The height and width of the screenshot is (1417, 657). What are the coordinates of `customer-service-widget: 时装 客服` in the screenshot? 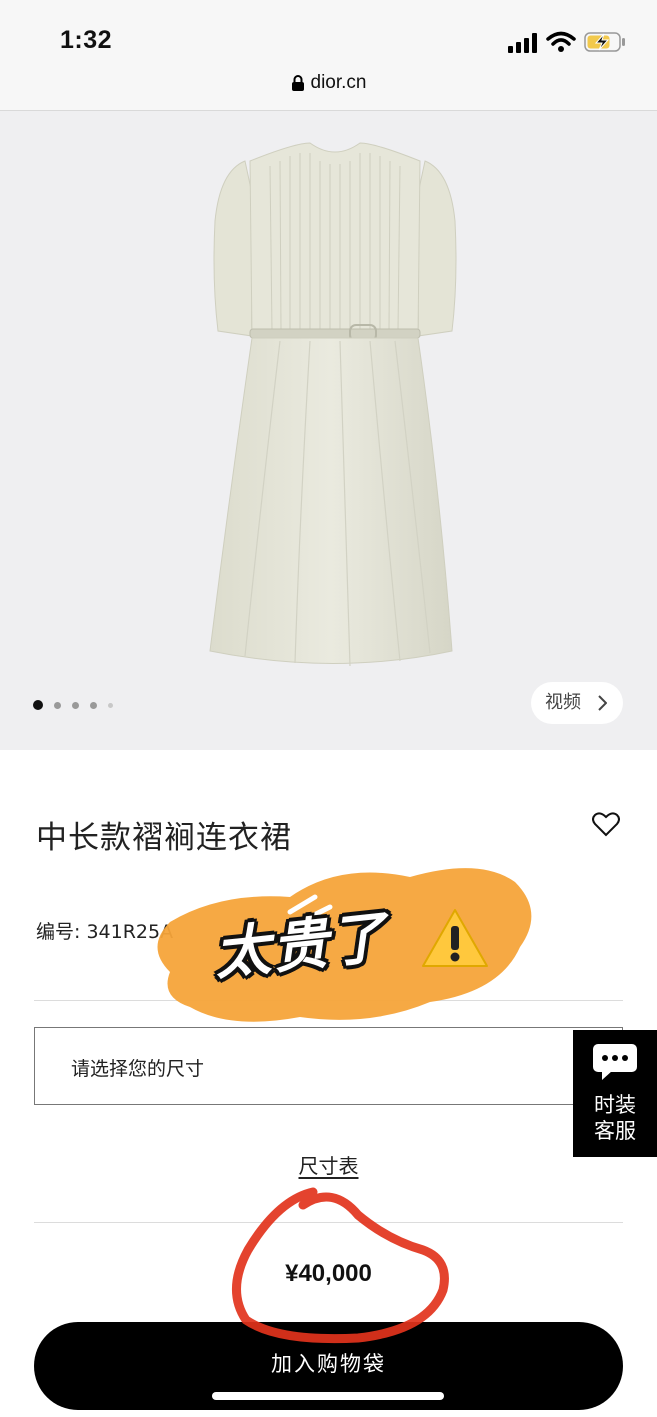 It's located at (615, 1093).